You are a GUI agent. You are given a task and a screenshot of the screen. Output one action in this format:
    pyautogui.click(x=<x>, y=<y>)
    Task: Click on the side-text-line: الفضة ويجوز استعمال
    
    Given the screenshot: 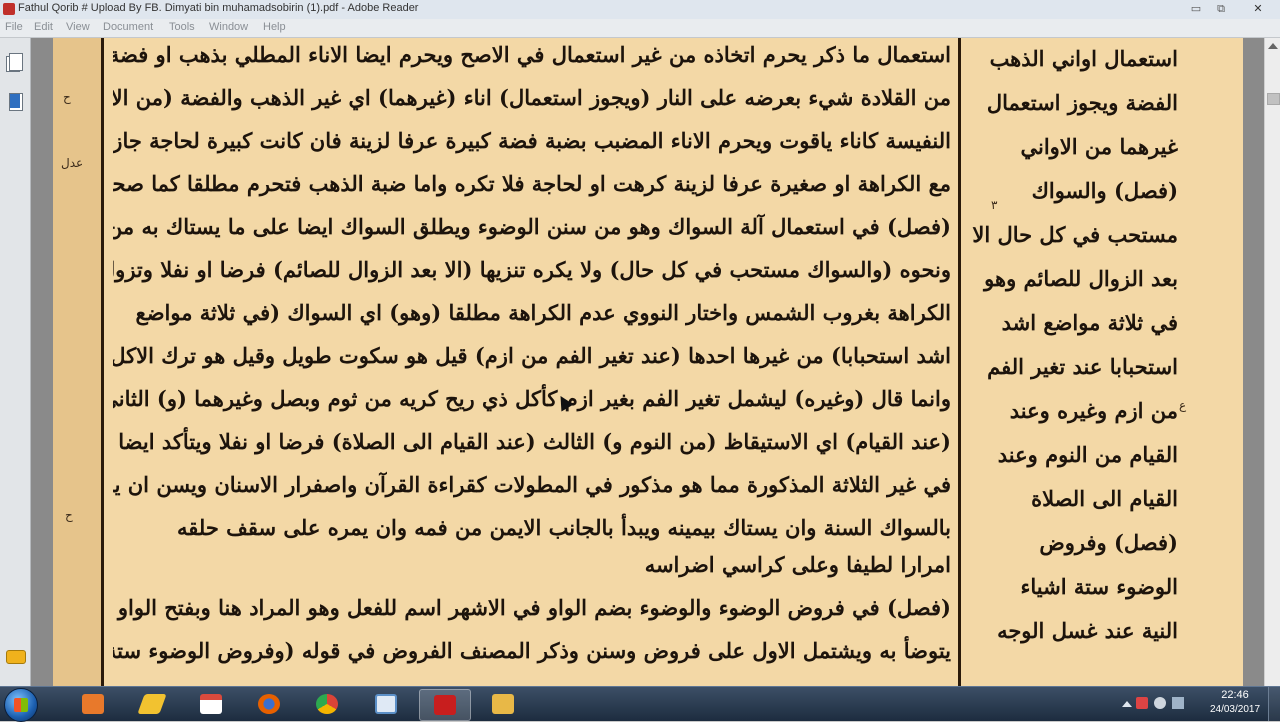 What is the action you would take?
    pyautogui.click(x=1082, y=102)
    